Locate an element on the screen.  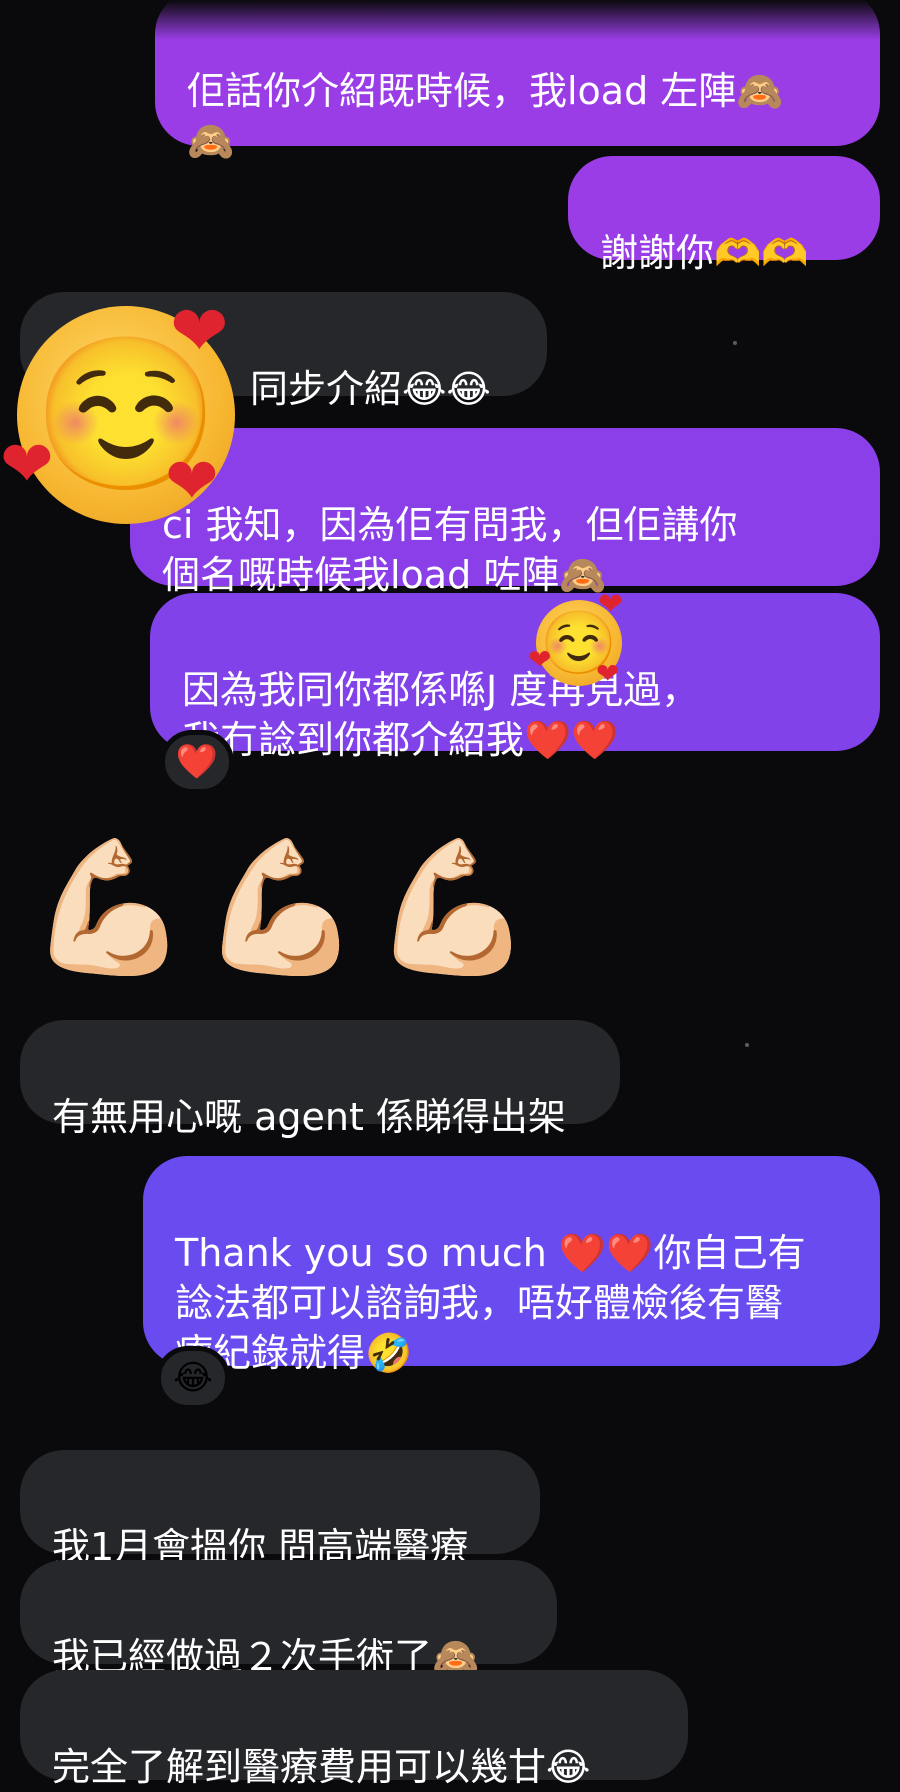
message-text: 佢話你介紹既時候，我load 左陣🙈 🙈 is located at coordinates (485, 116).